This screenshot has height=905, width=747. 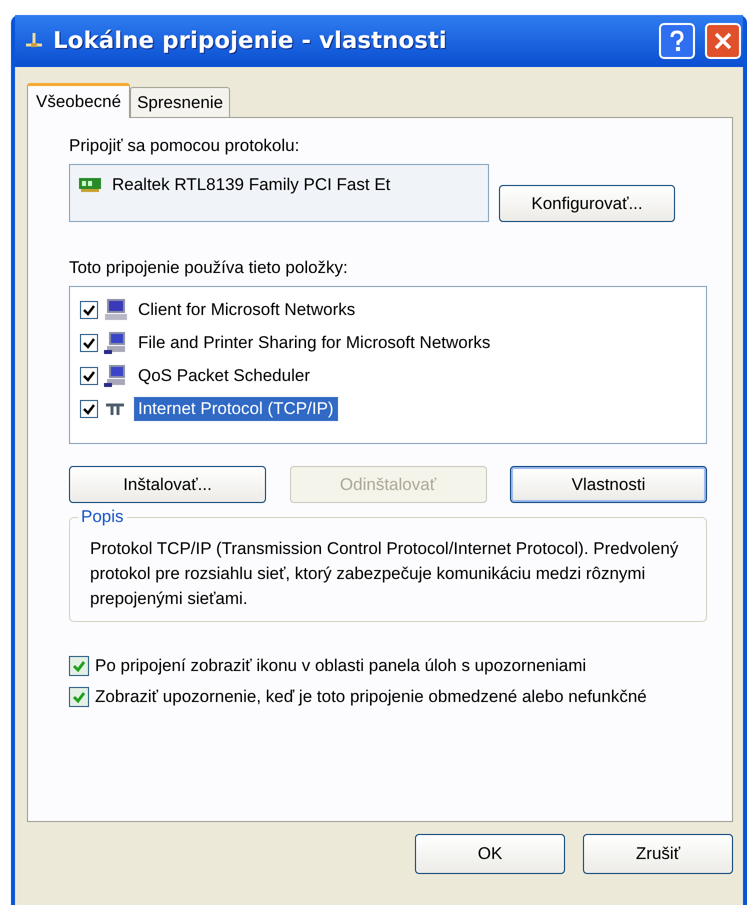 I want to click on checkbox-label: Zobraziť upozornenie, keď je toto pripojenie obmedzené alebo nefunkčné, so click(x=371, y=697).